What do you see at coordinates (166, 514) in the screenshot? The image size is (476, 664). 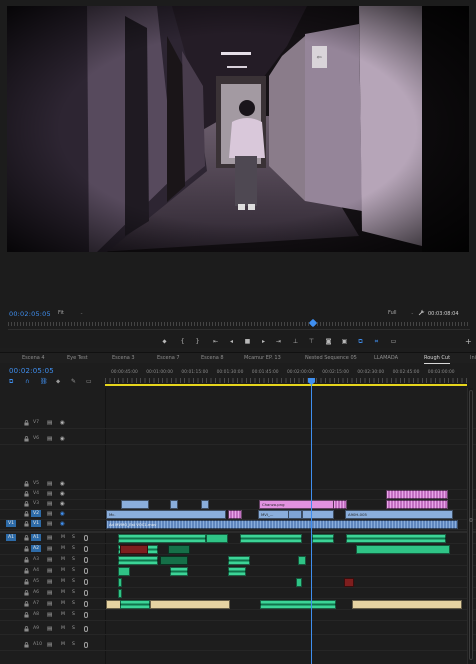 I see `video-clip: Mc.` at bounding box center [166, 514].